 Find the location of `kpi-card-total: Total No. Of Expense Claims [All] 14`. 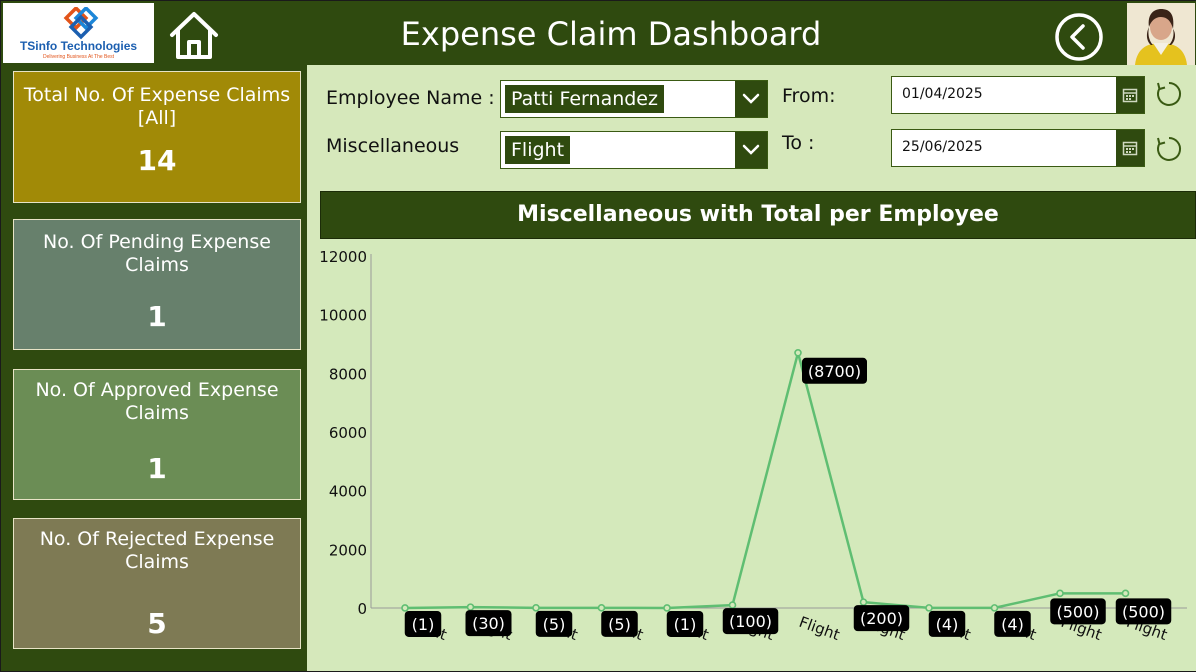

kpi-card-total: Total No. Of Expense Claims [All] 14 is located at coordinates (157, 137).